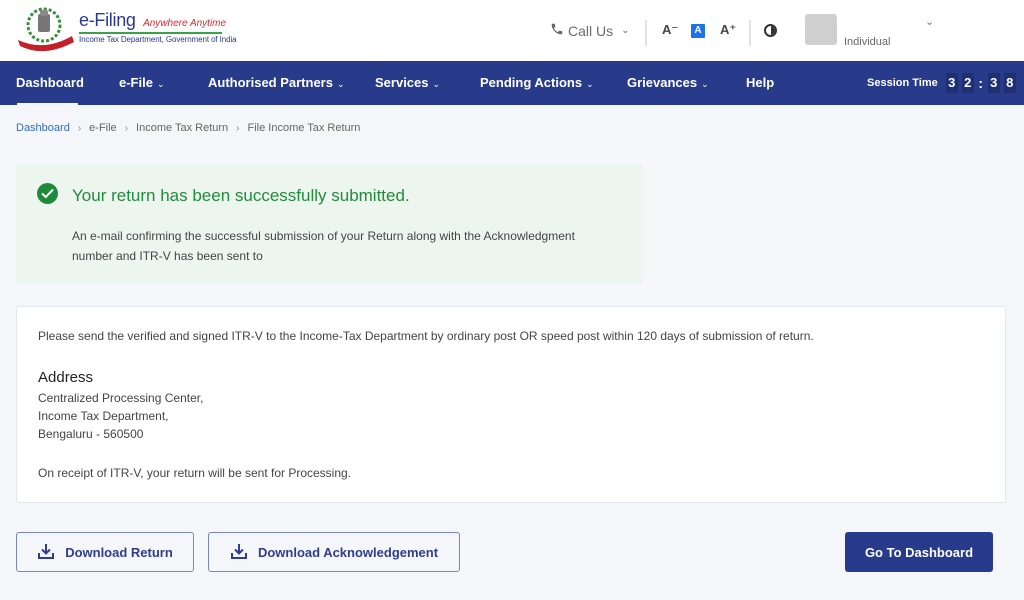  I want to click on avatar, so click(821, 29).